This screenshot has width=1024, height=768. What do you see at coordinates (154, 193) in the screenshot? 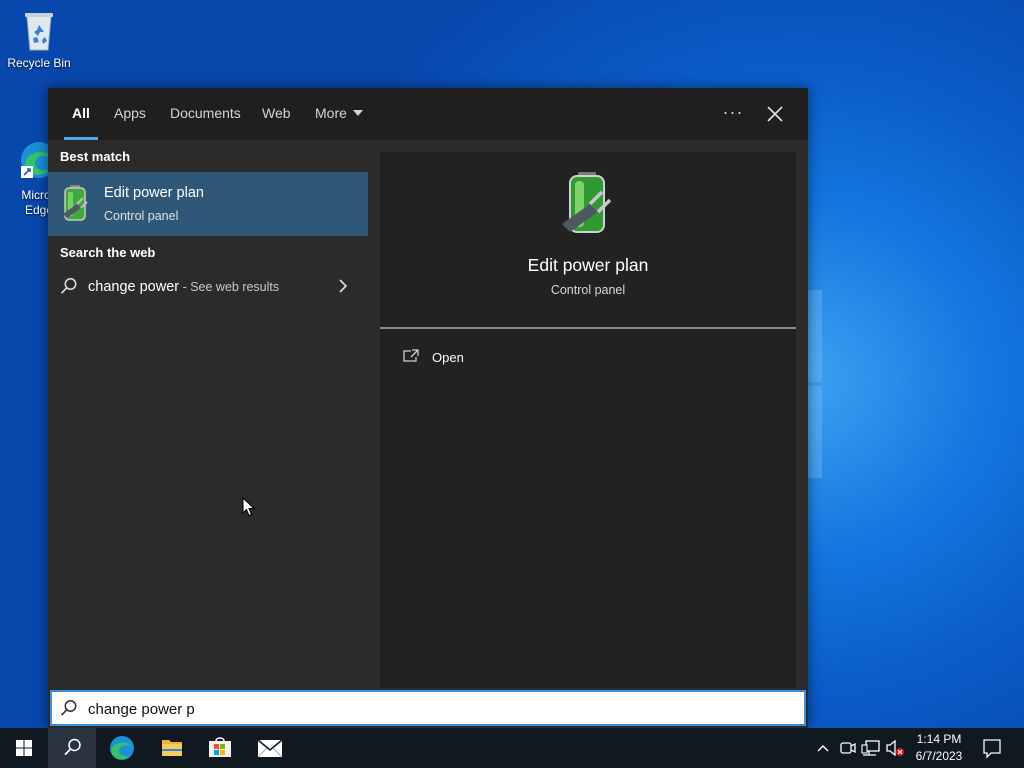
I see `best-match-title: Edit power plan` at bounding box center [154, 193].